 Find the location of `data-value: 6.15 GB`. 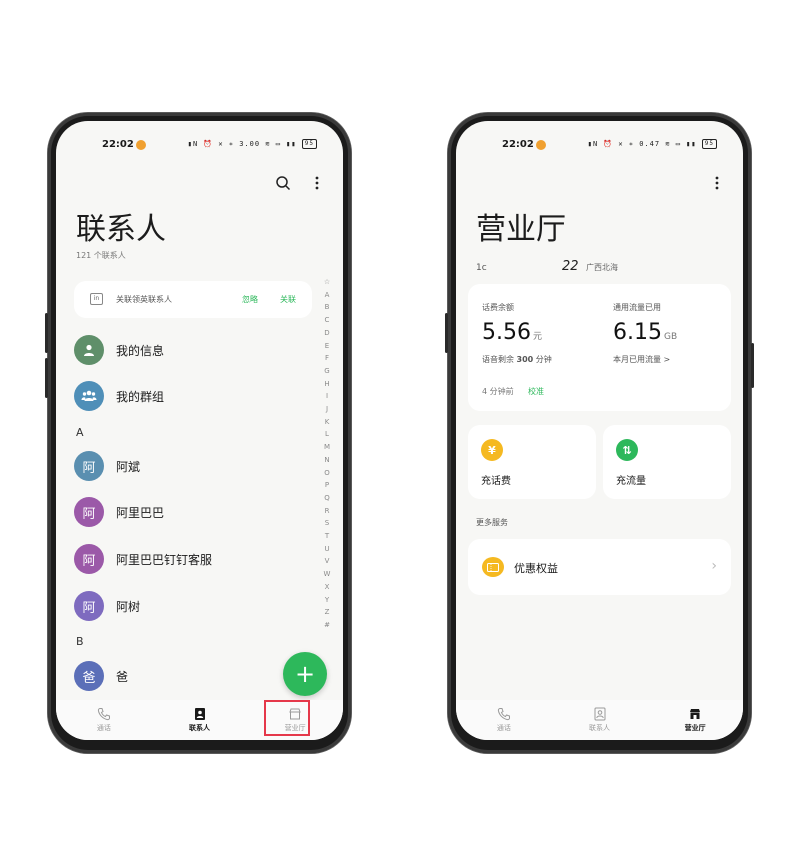

data-value: 6.15 GB is located at coordinates (645, 332).